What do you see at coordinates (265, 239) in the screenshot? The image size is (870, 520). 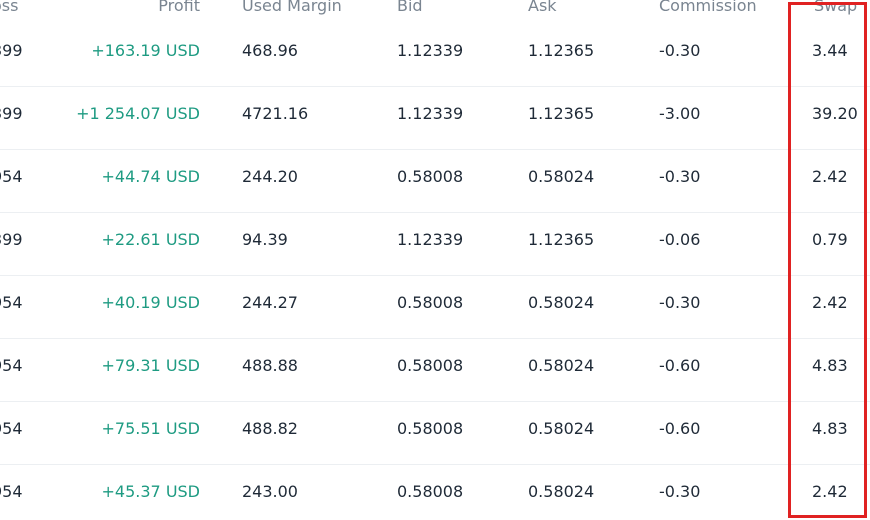 I see `used-margin-cell: 94.39` at bounding box center [265, 239].